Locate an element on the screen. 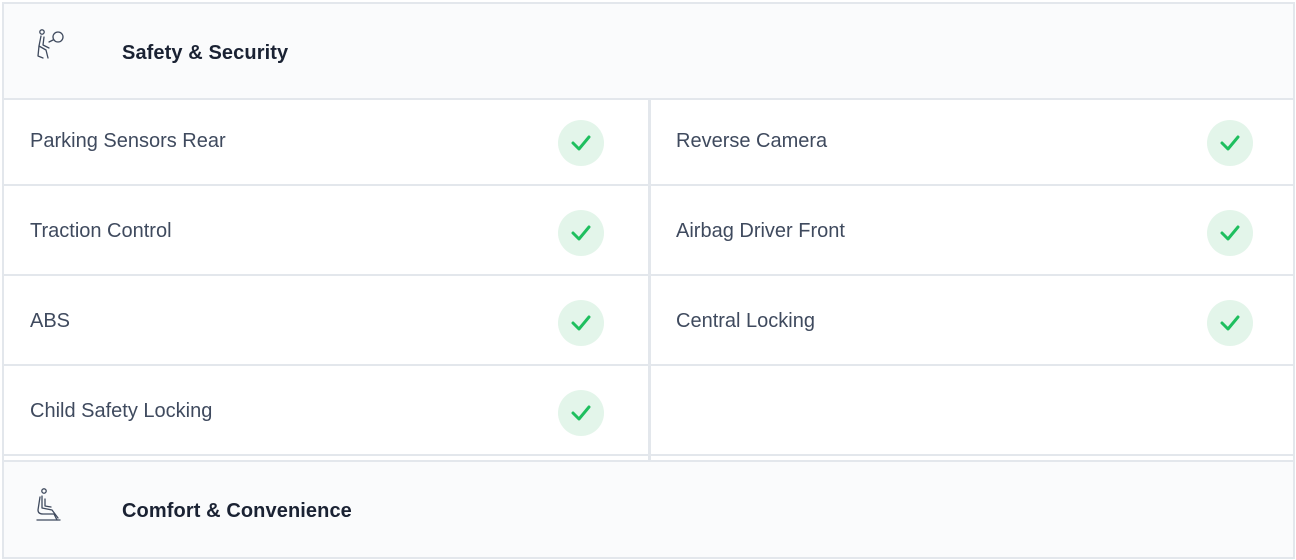 The image size is (1296, 560). feature-item: Central Locking is located at coordinates (973, 322).